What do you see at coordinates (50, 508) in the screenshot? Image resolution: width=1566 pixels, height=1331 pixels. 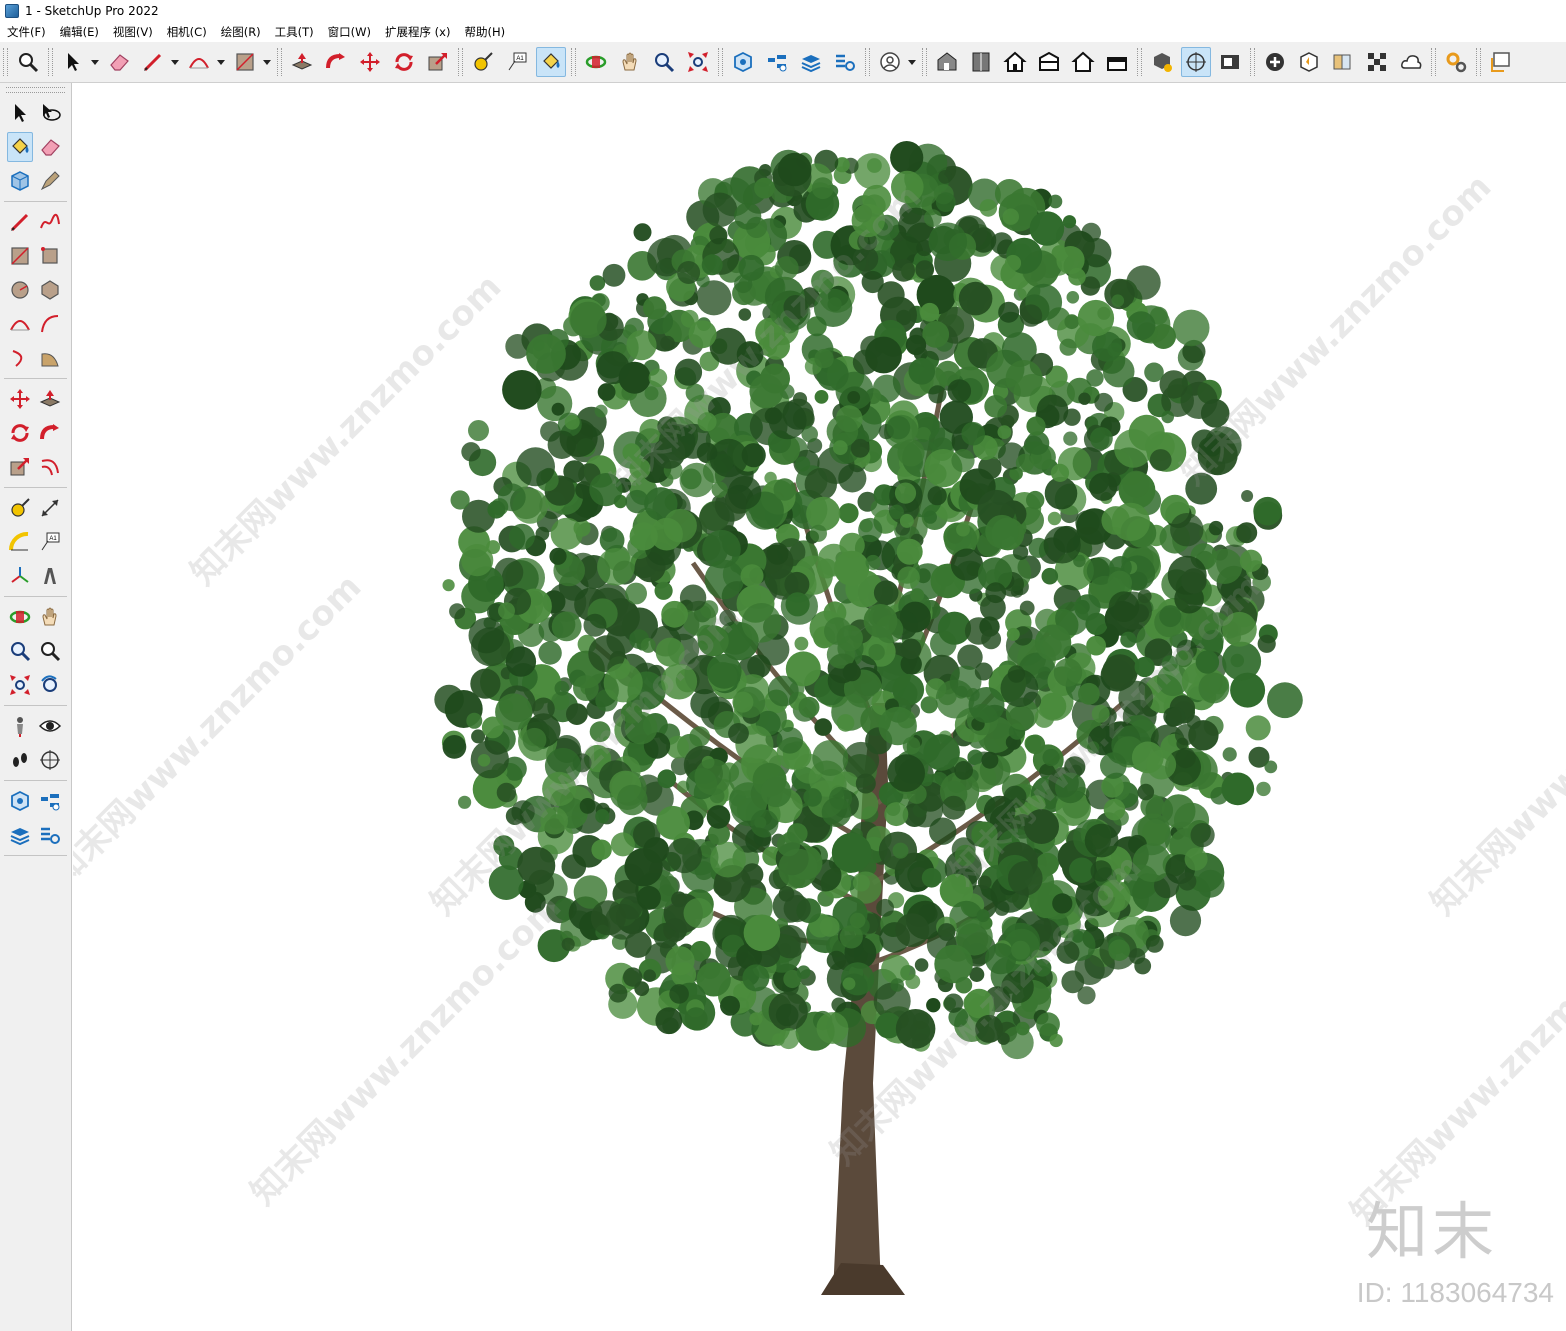 I see `dimension-icon` at bounding box center [50, 508].